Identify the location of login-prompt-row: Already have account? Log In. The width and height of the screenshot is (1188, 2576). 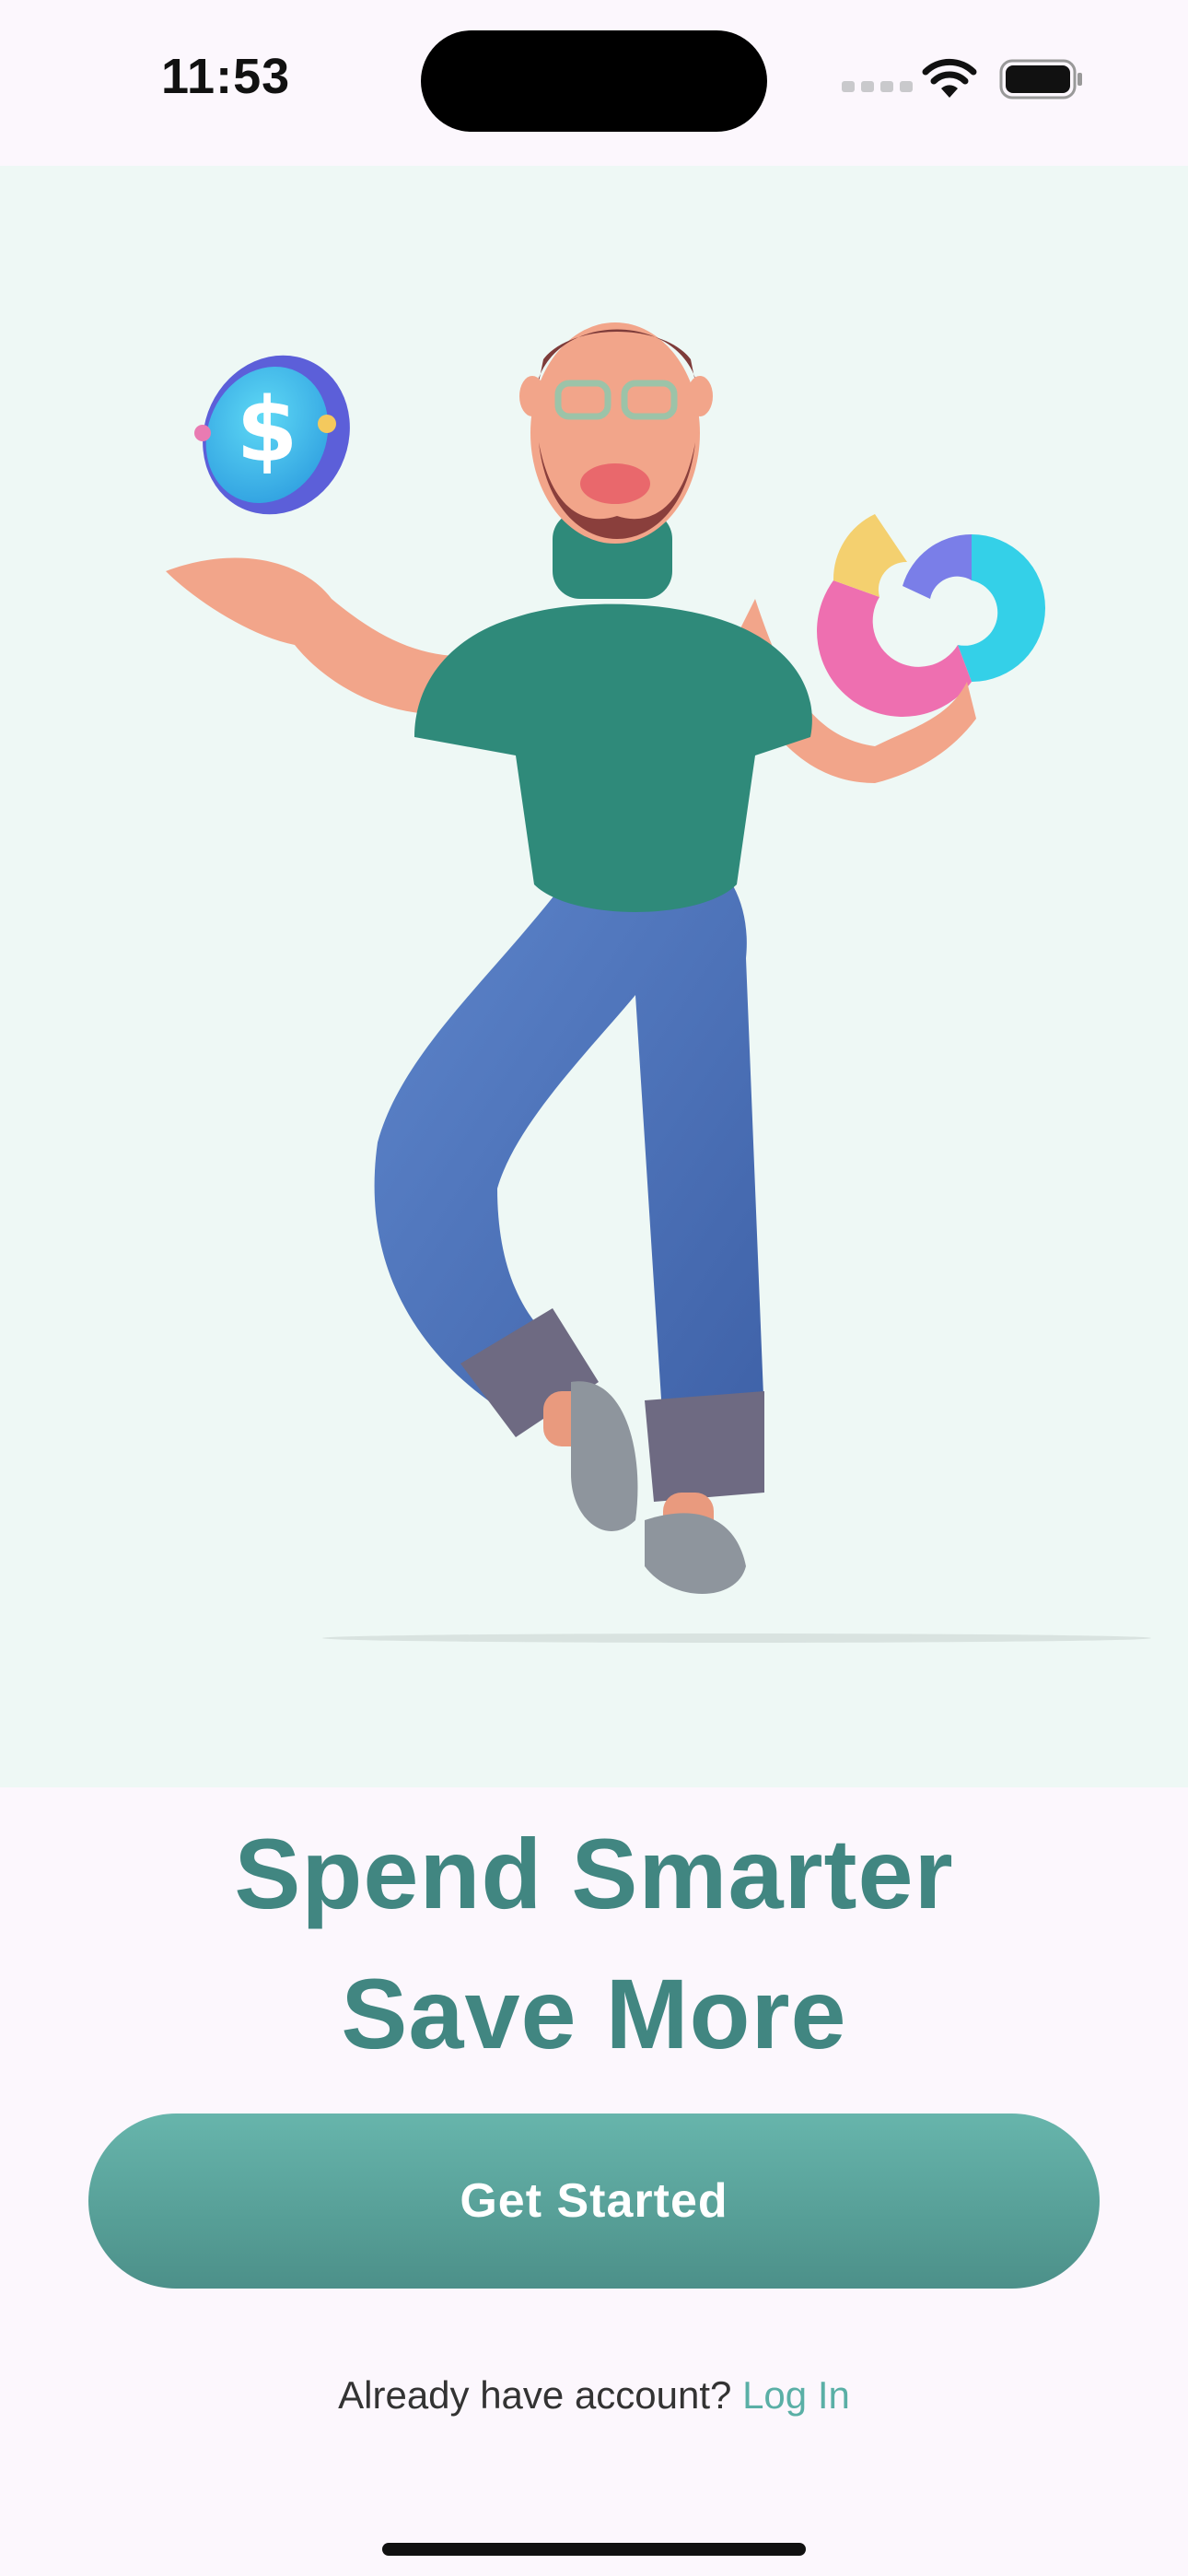
(594, 2395).